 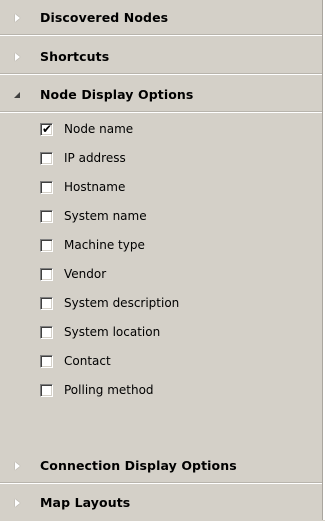 I want to click on option-label: Vendor, so click(x=85, y=274).